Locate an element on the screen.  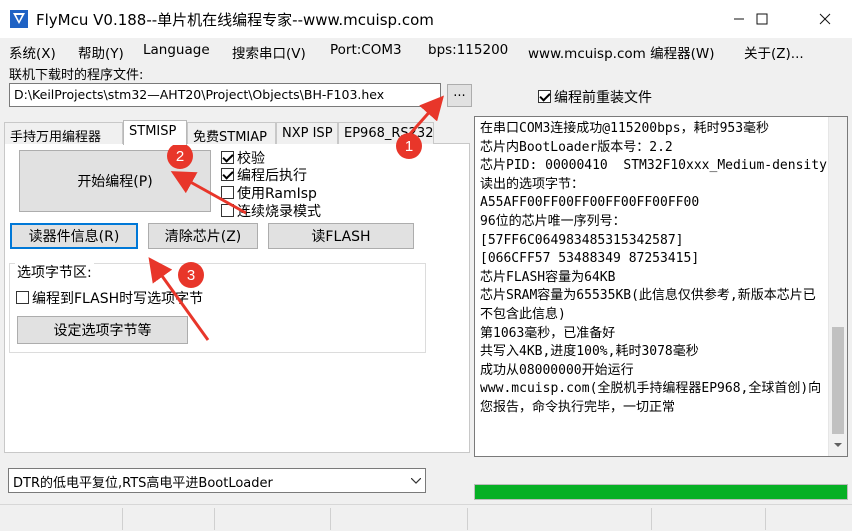
tab-free-stmiap: 免费STMIAP is located at coordinates (231, 133).